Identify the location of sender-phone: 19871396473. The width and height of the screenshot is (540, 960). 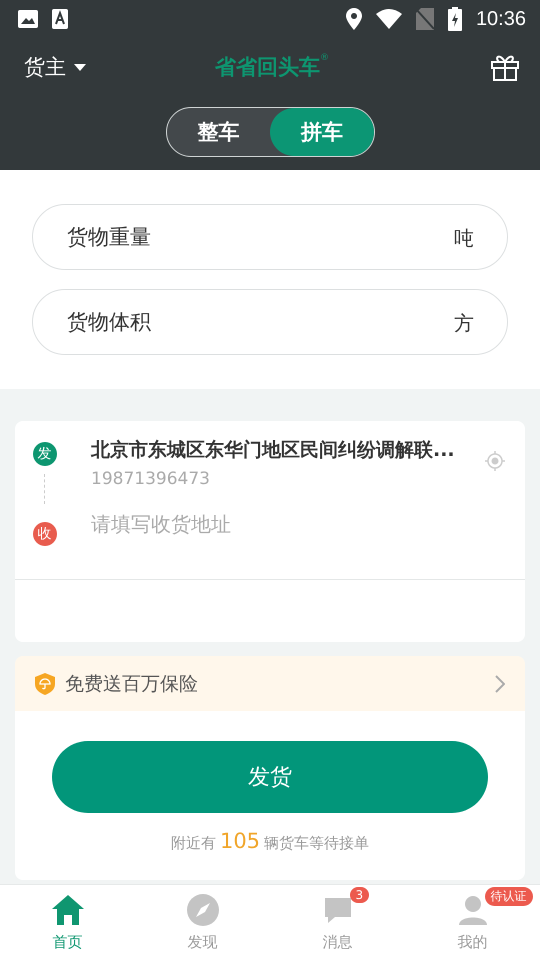
(151, 479).